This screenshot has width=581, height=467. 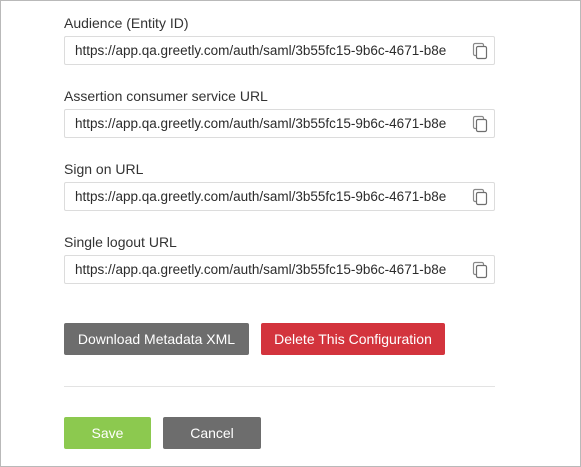 What do you see at coordinates (166, 96) in the screenshot?
I see `acs-url-label: Assertion consumer service URL` at bounding box center [166, 96].